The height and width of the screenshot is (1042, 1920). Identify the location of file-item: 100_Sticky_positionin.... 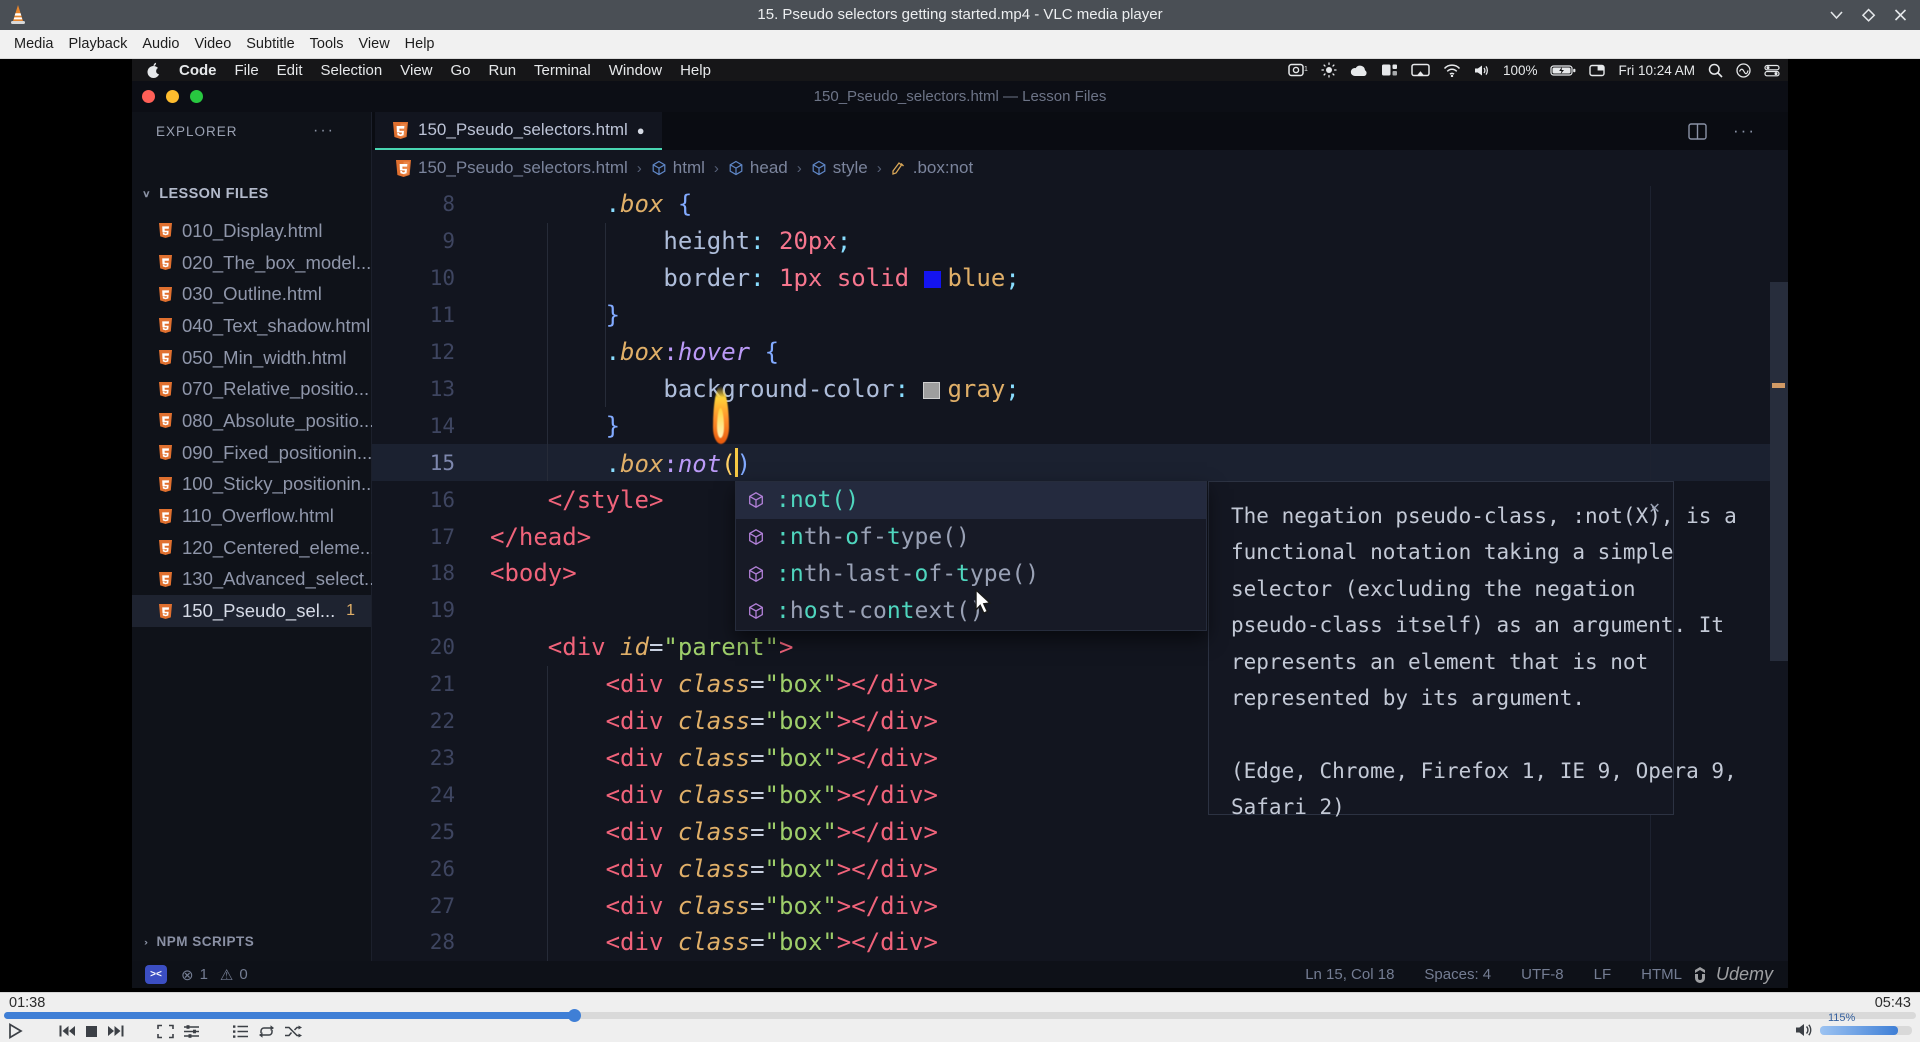
(254, 485).